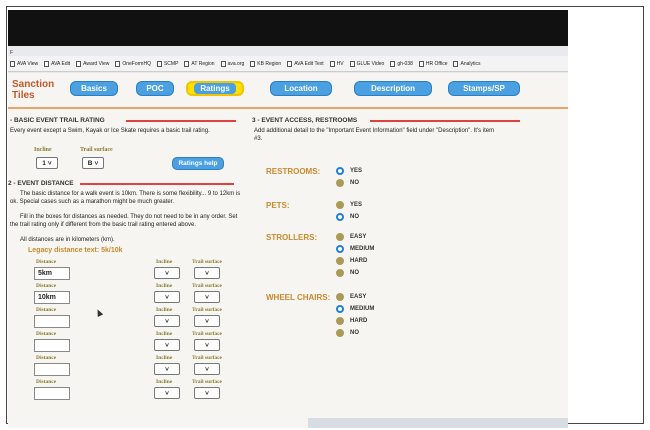 This screenshot has height=430, width=650. Describe the element at coordinates (92, 63) in the screenshot. I see `bookmark-item: Award View` at that location.